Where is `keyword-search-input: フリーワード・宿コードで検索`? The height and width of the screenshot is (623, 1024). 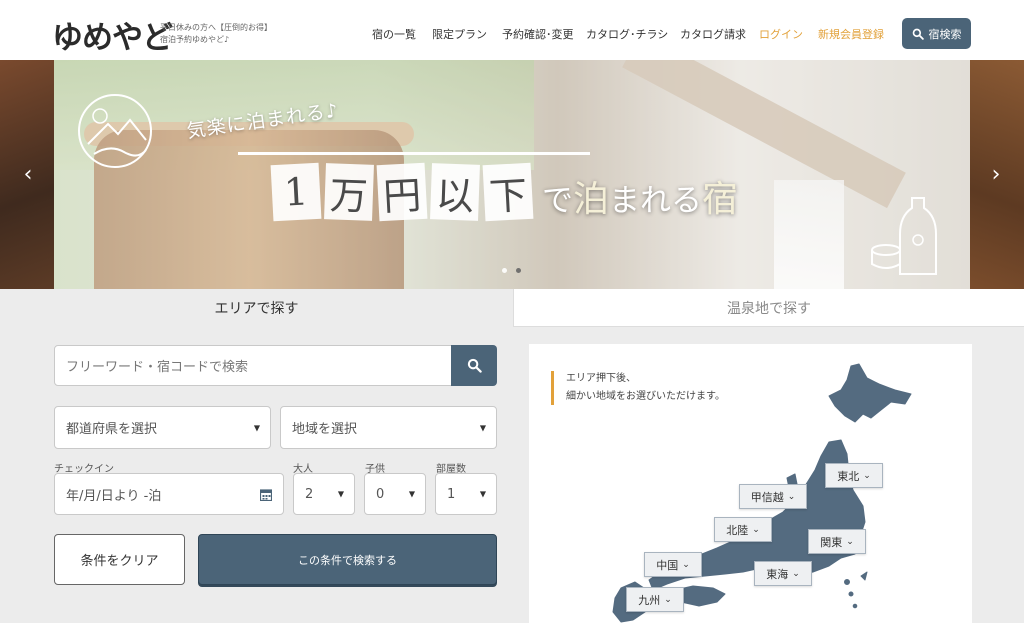
keyword-search-input: フリーワード・宿コードで検索 is located at coordinates (253, 365).